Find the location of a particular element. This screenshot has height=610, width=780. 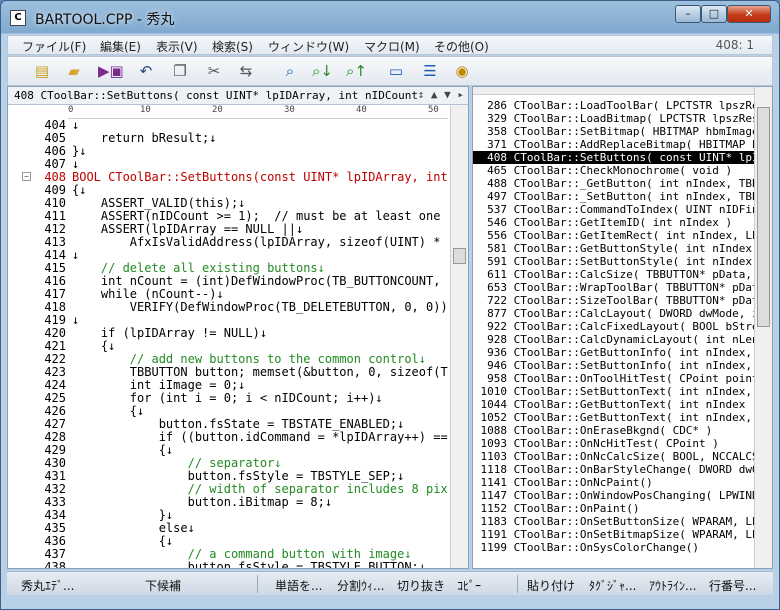

undo-icon: ↶ is located at coordinates (146, 71).